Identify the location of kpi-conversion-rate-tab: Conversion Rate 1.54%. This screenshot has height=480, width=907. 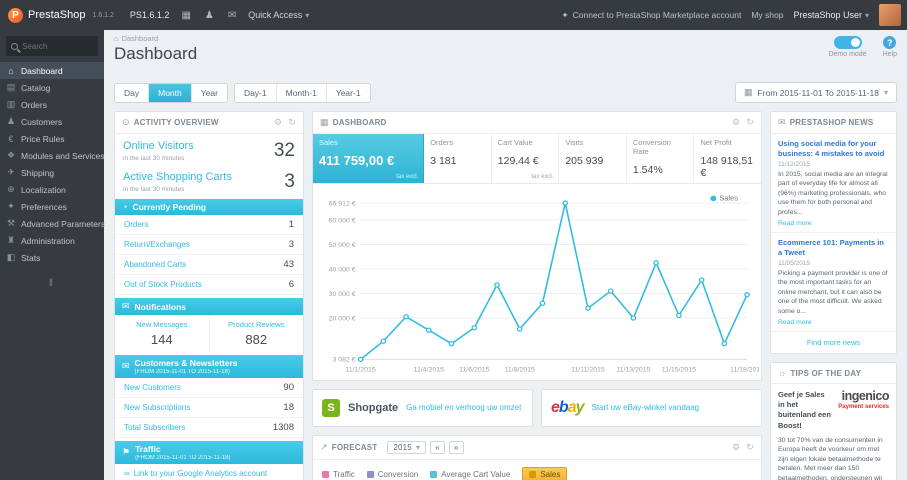
(661, 158).